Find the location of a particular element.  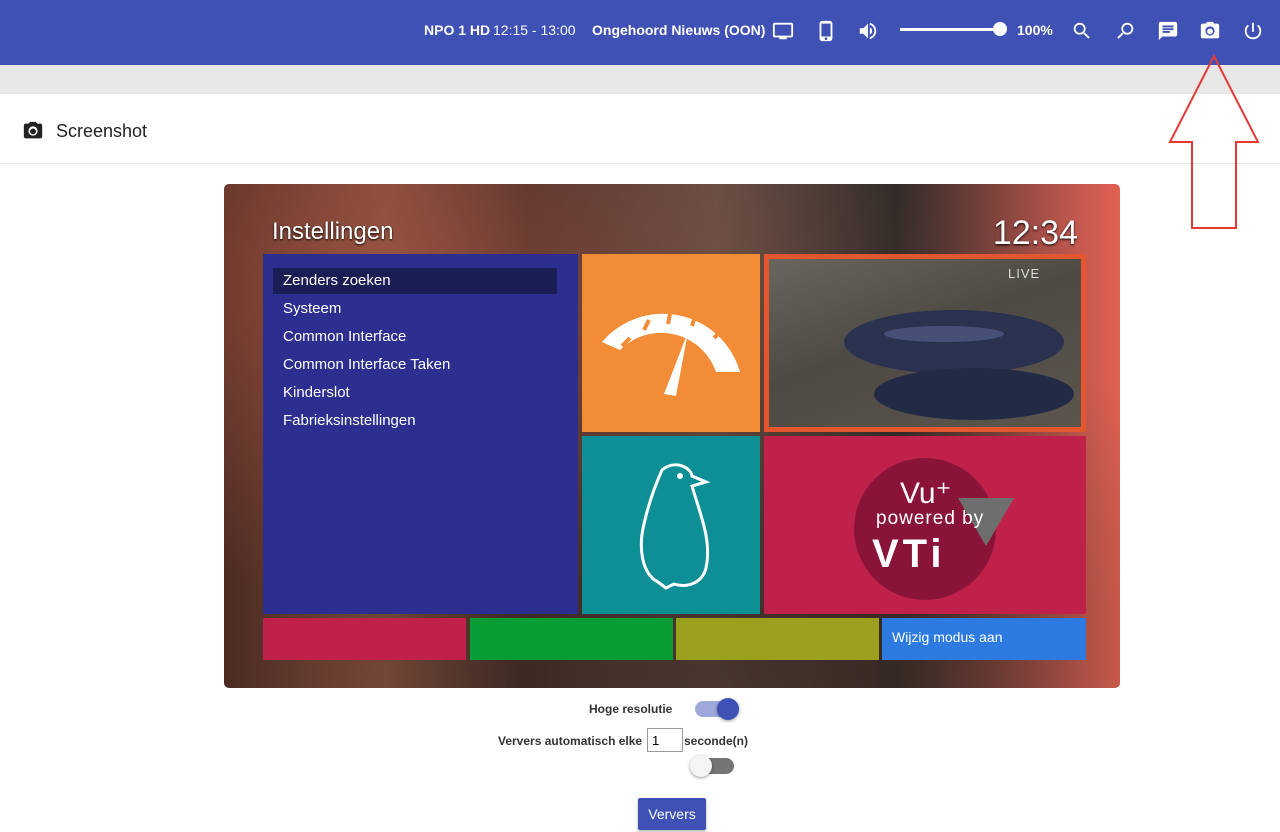

red-button is located at coordinates (364, 639).